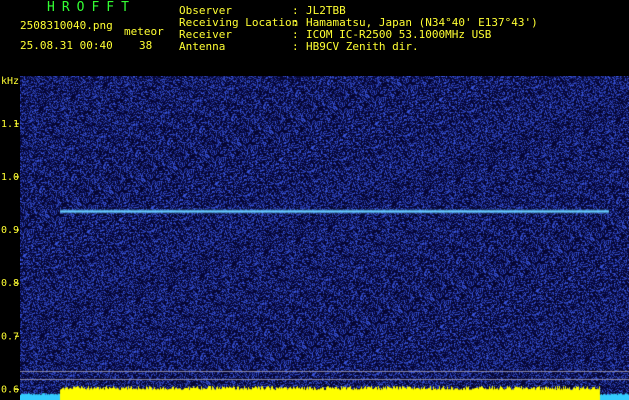 The image size is (629, 400). What do you see at coordinates (10, 81) in the screenshot?
I see `frequency-unit-label: kHz` at bounding box center [10, 81].